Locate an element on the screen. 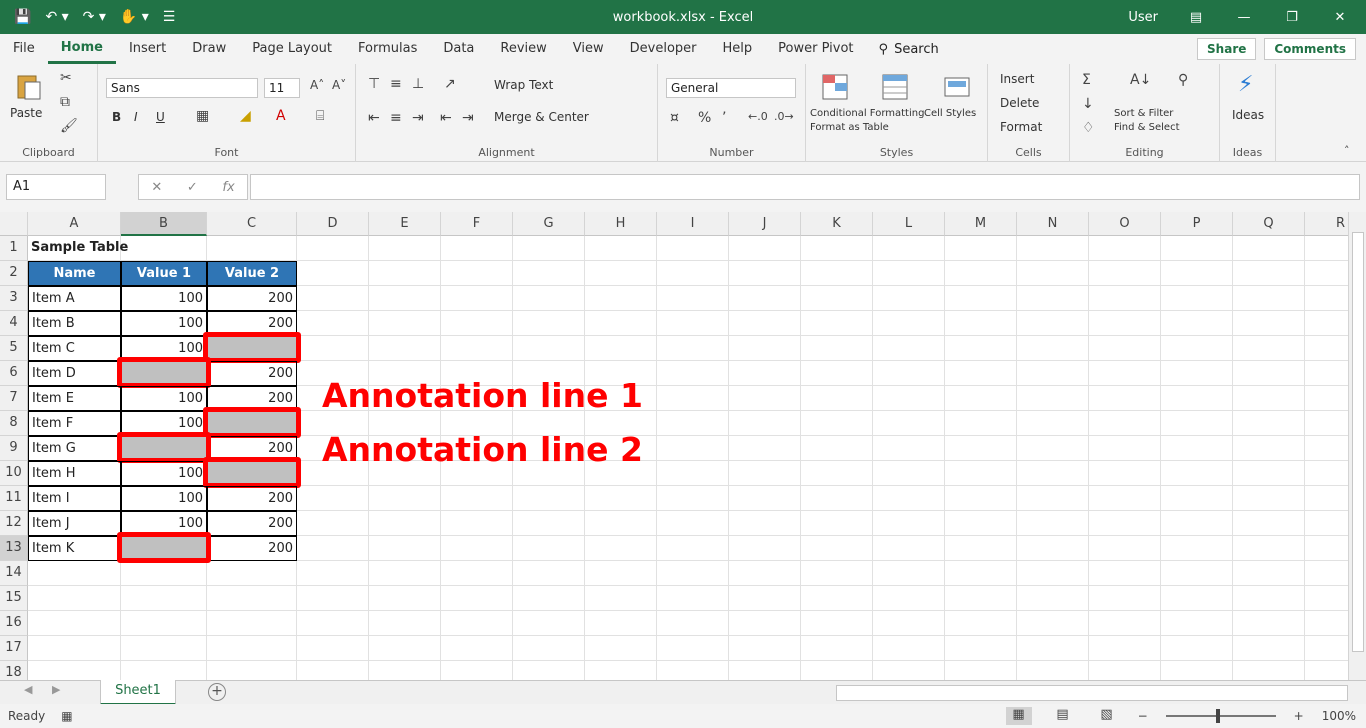 This screenshot has width=1366, height=728. table-cell-name: Item J is located at coordinates (74, 523).